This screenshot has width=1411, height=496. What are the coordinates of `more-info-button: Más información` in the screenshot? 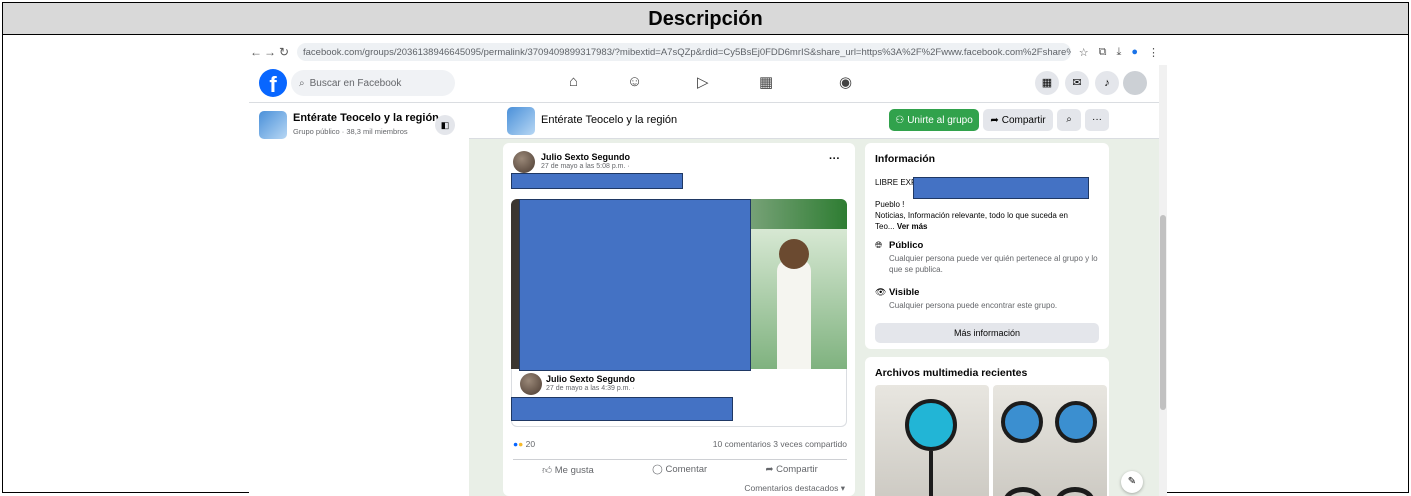 It's located at (987, 333).